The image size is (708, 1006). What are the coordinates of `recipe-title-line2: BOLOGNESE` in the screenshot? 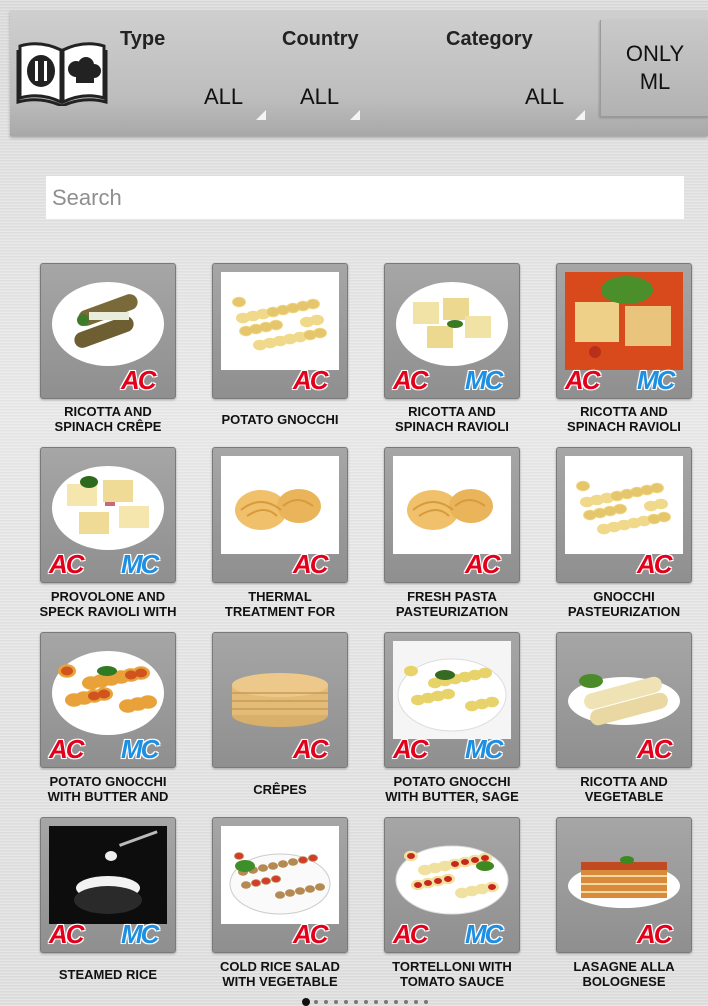 It's located at (624, 981).